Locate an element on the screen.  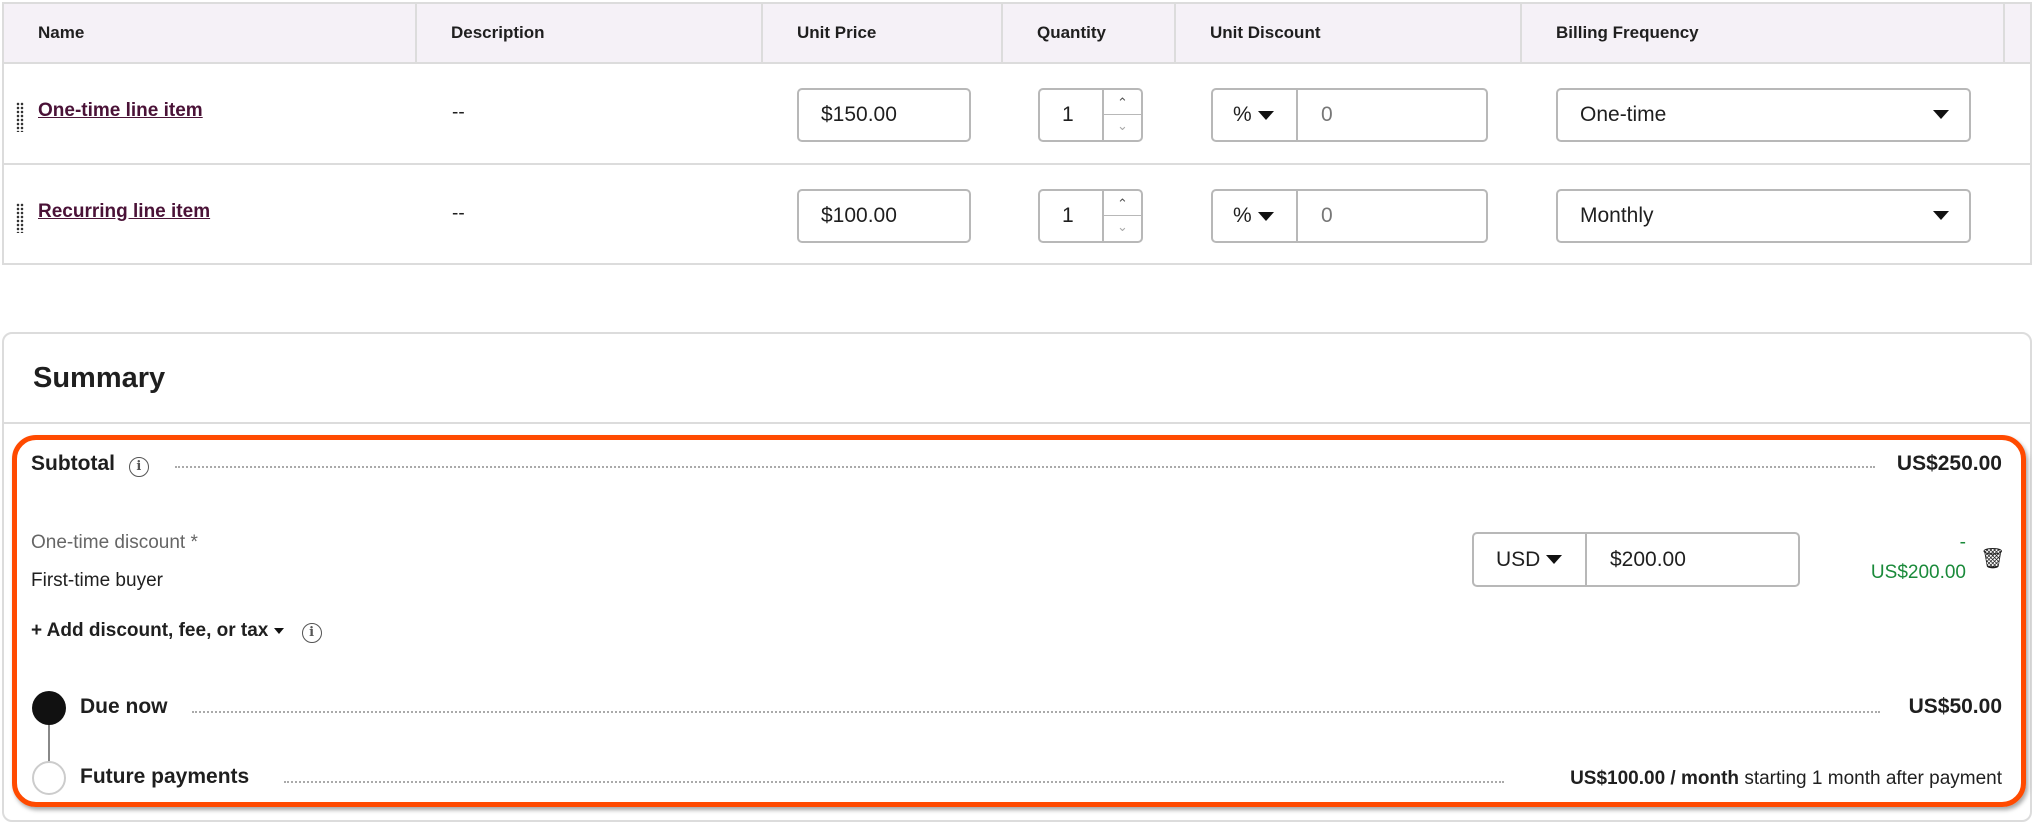
line-item-link: One-time line item is located at coordinates (120, 111).